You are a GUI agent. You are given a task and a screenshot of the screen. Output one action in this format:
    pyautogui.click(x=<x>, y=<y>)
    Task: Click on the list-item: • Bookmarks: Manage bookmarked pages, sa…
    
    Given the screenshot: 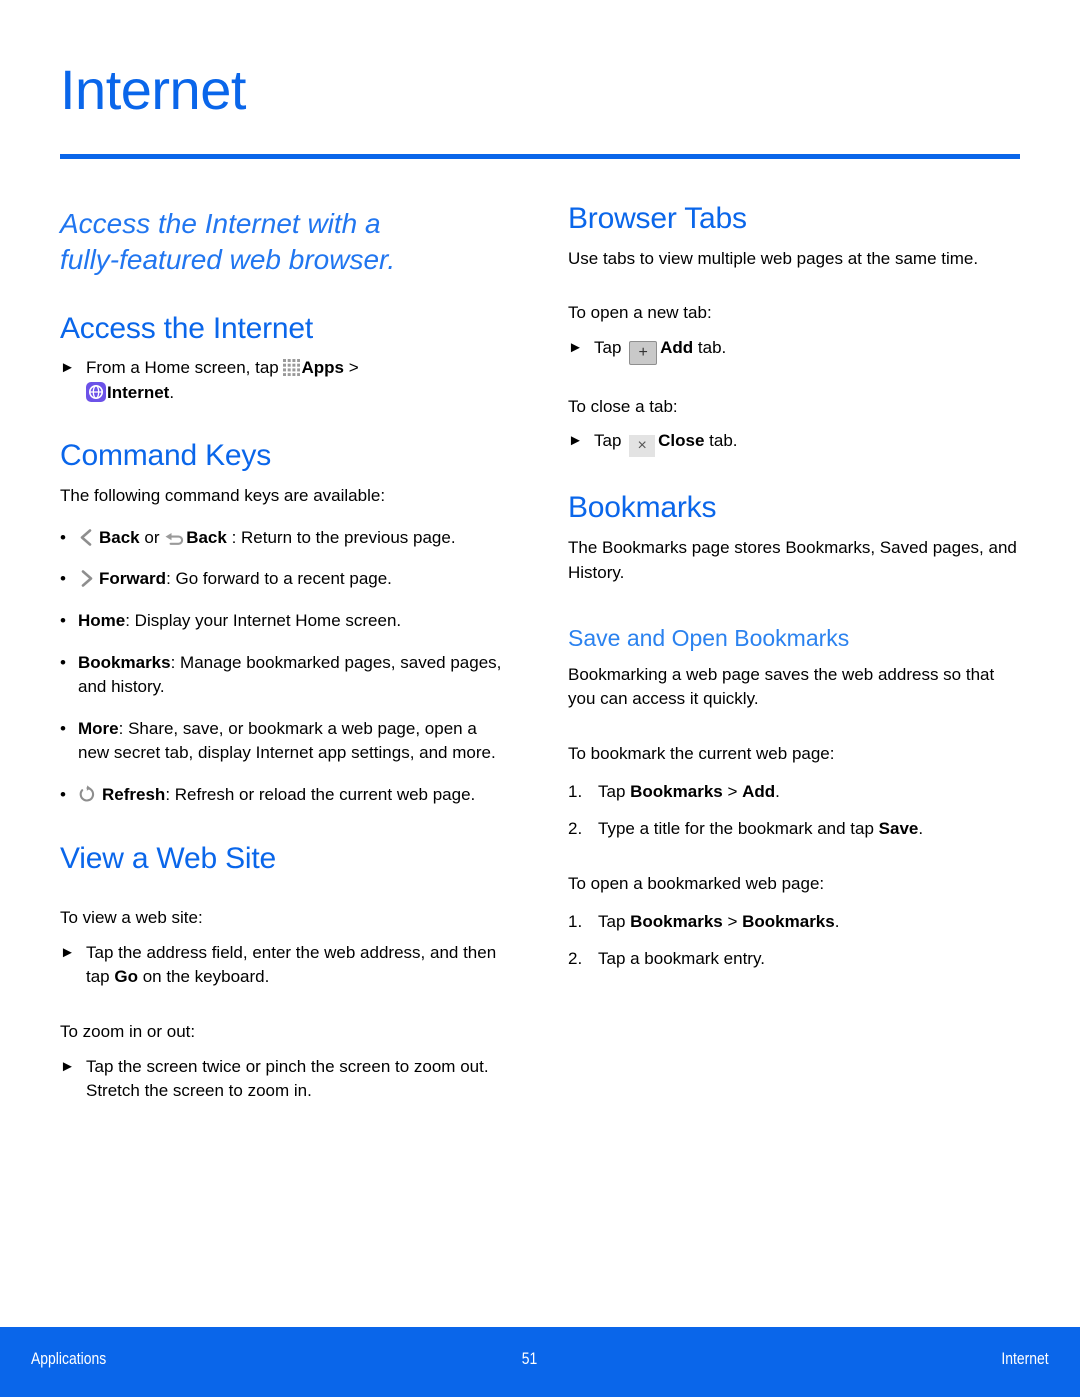 What is the action you would take?
    pyautogui.click(x=285, y=675)
    